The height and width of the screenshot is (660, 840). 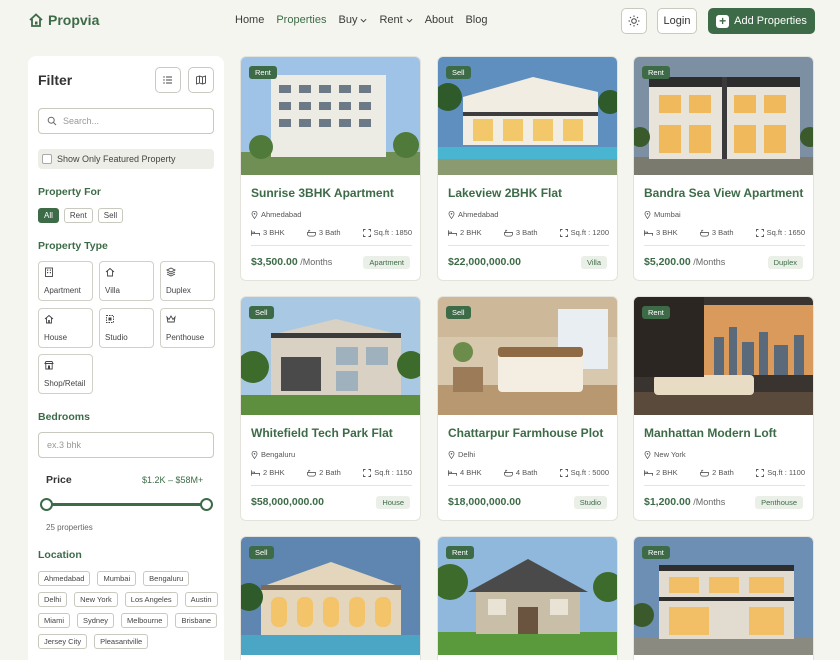 What do you see at coordinates (166, 578) in the screenshot?
I see `location-chip: Bengaluru` at bounding box center [166, 578].